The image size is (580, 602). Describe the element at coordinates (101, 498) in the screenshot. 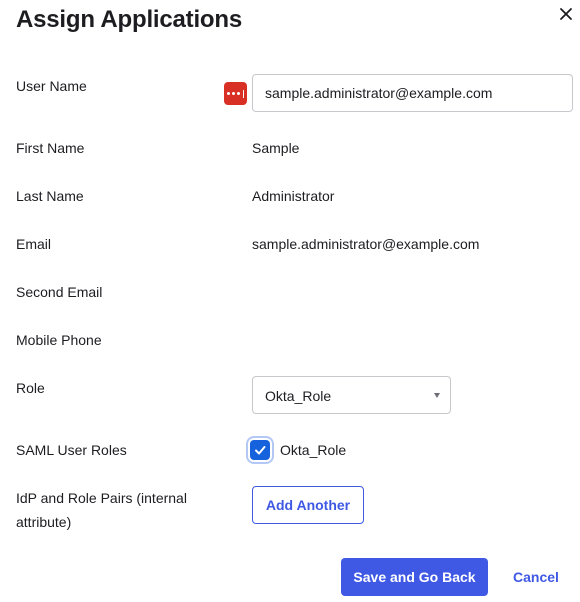

I see `idp-role-pairs-label-line1: IdP and Role Pairs (internal` at that location.